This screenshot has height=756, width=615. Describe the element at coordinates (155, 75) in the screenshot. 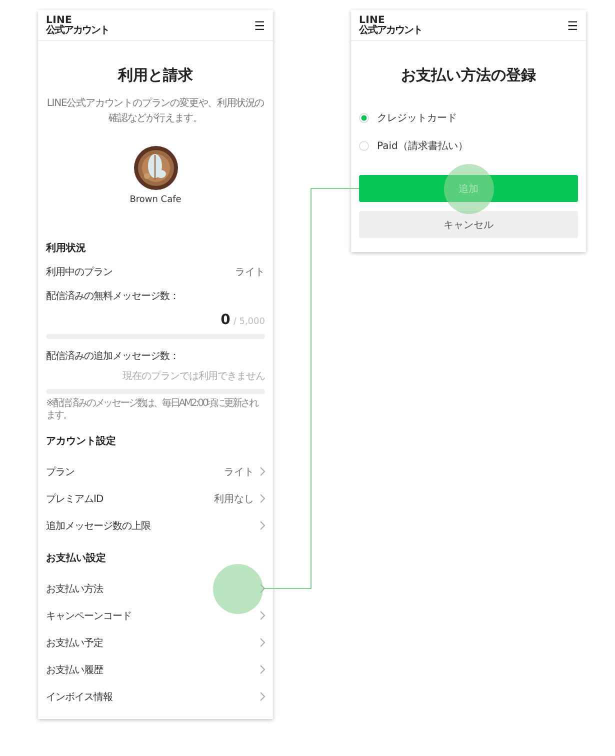

I see `page-title: 利用と請求` at that location.